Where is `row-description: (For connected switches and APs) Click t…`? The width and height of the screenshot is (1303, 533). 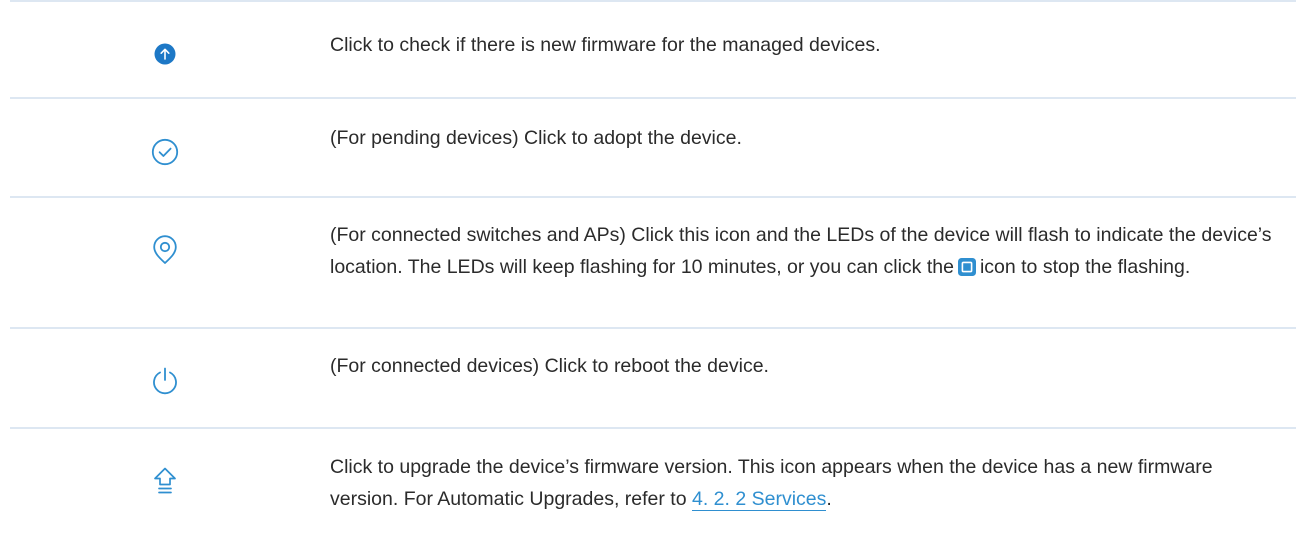 row-description: (For connected switches and APs) Click t… is located at coordinates (805, 242).